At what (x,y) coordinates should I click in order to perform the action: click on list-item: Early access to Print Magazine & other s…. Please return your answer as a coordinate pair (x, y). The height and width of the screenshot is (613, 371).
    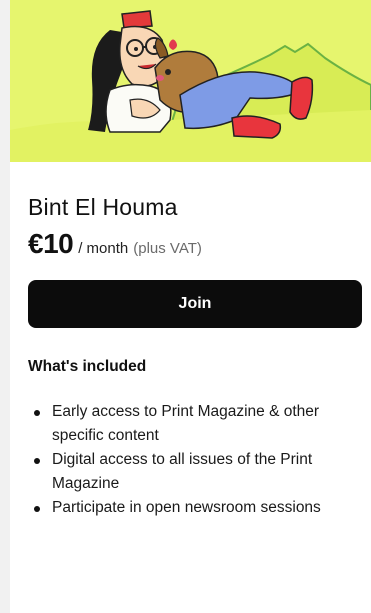
    Looking at the image, I should click on (193, 424).